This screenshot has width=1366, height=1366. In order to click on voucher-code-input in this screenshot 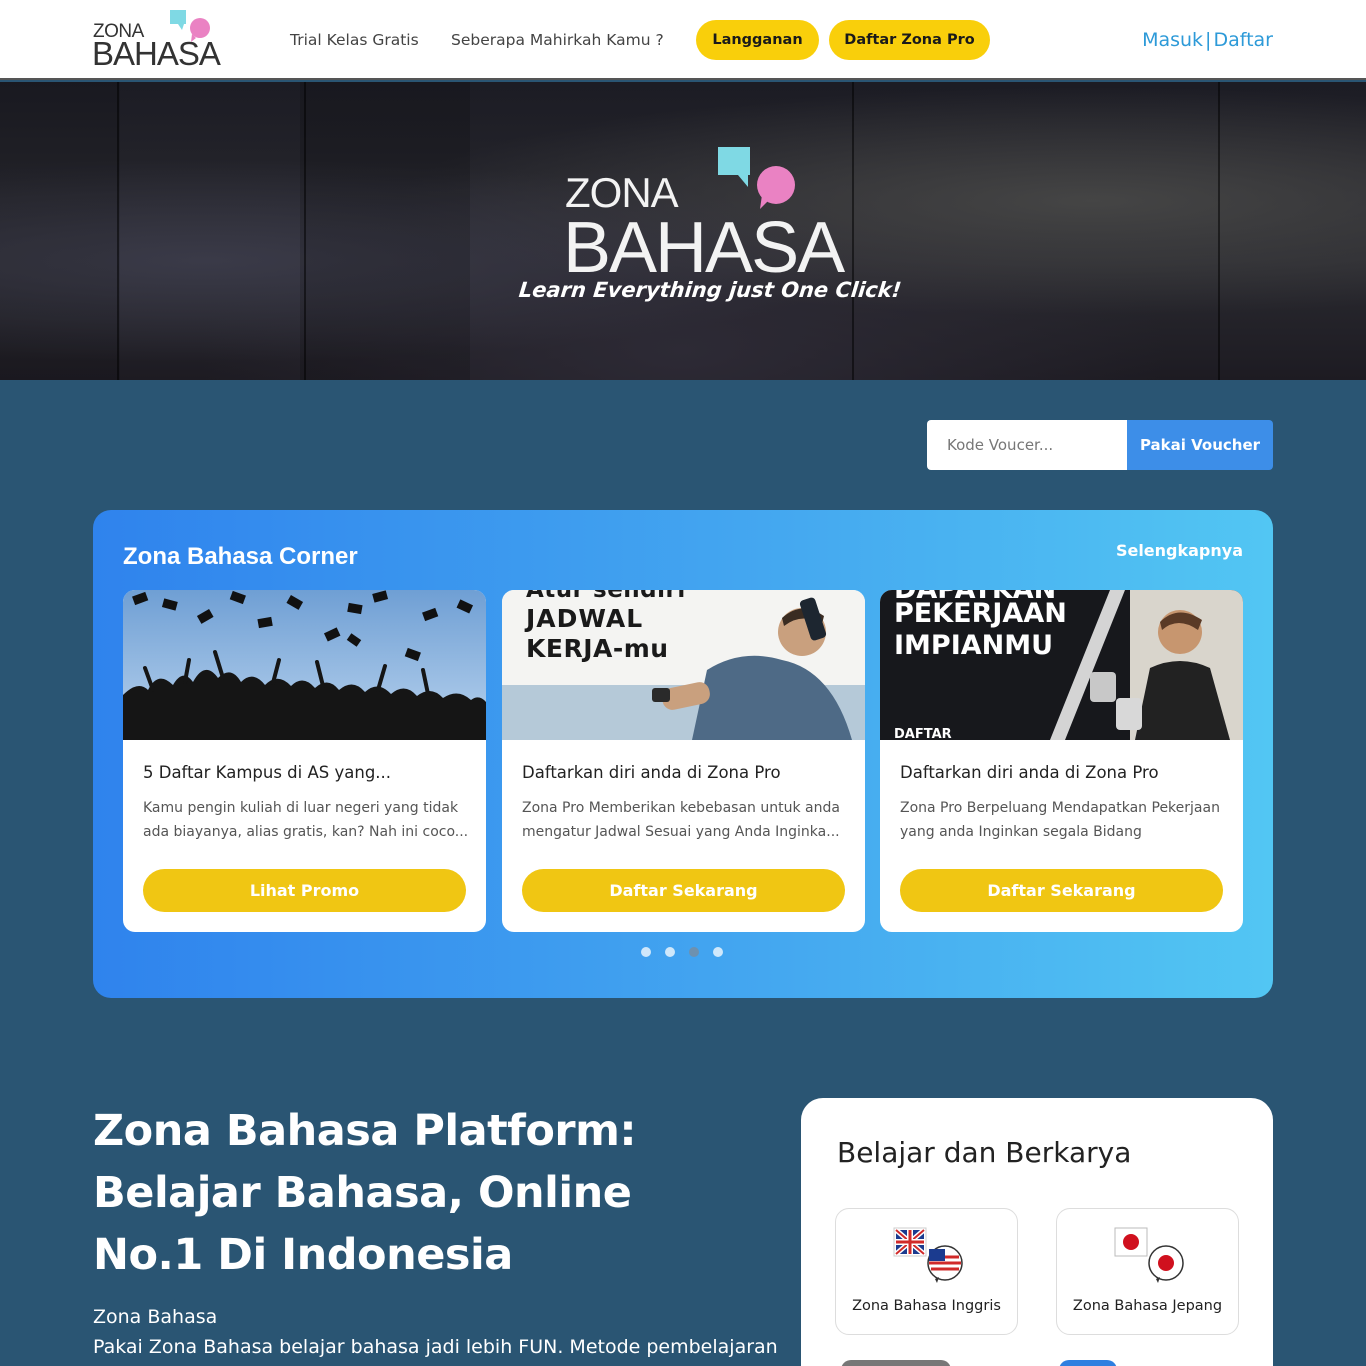, I will do `click(1027, 445)`.